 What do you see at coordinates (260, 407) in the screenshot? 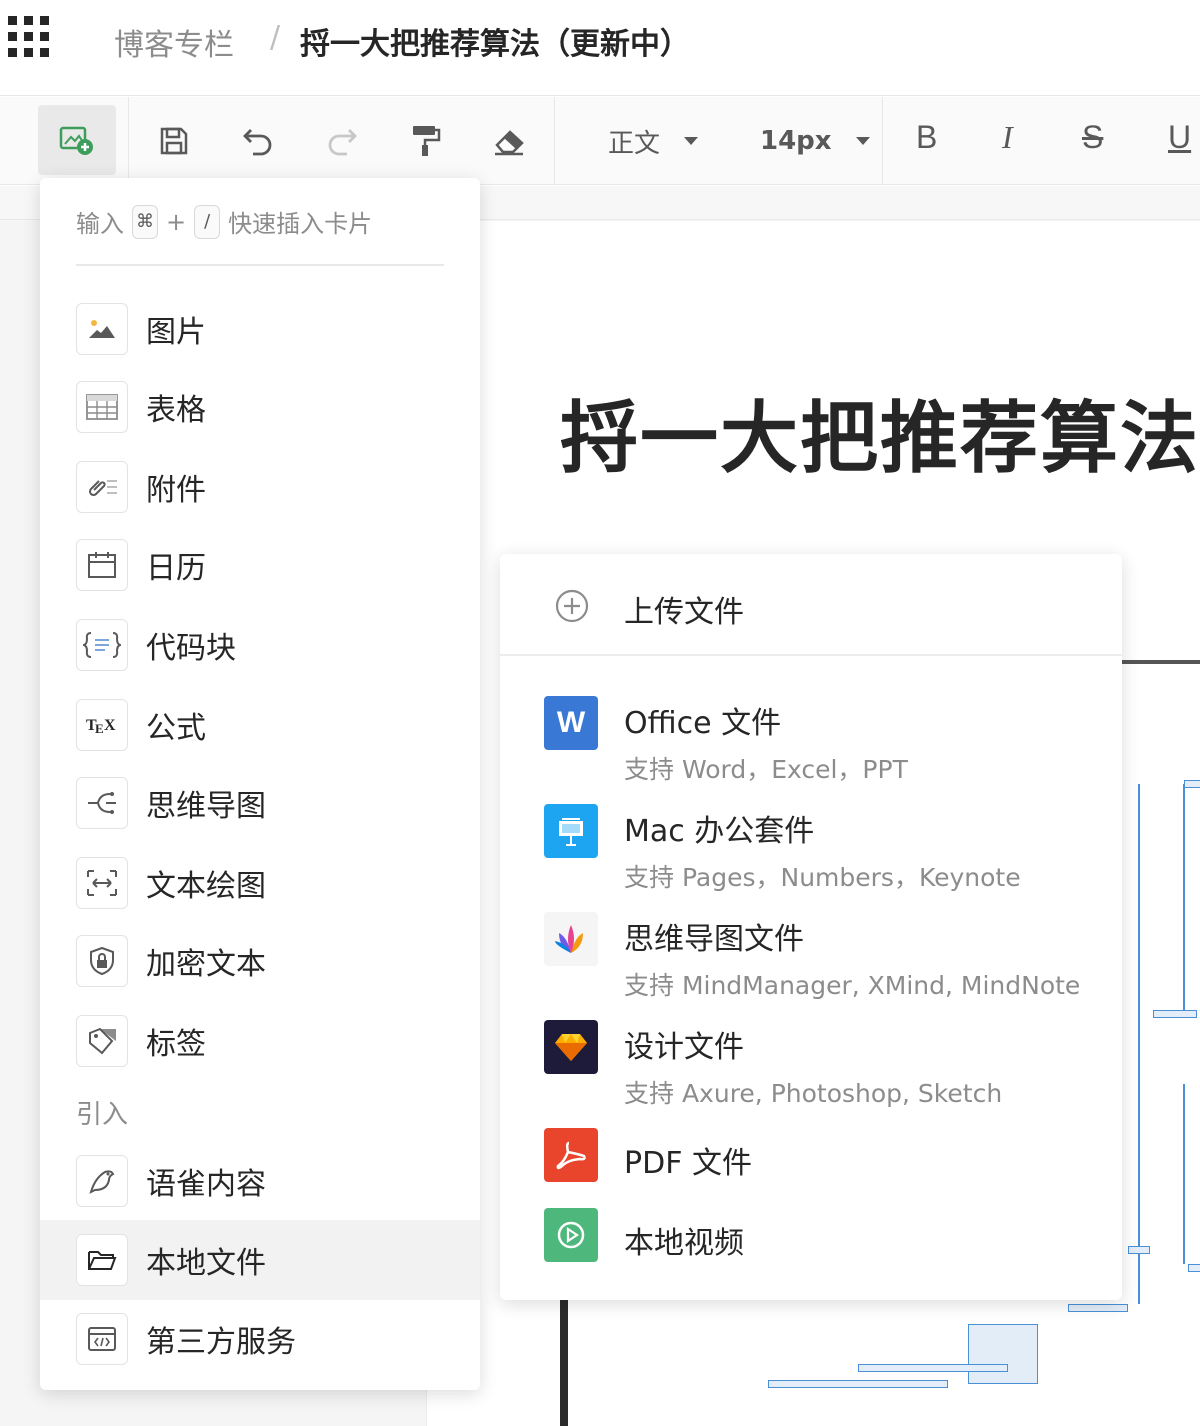
I see `menu-item-table: 表格` at bounding box center [260, 407].